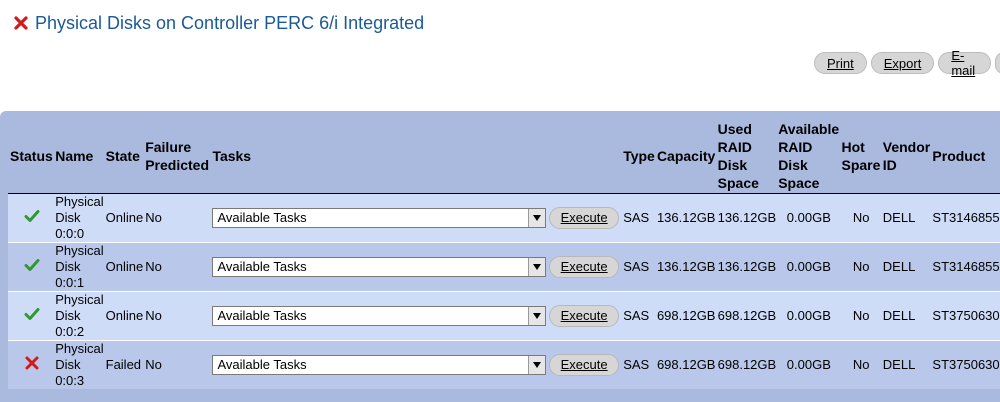 The height and width of the screenshot is (402, 1000). What do you see at coordinates (379, 156) in the screenshot?
I see `col-tasks: Tasks` at bounding box center [379, 156].